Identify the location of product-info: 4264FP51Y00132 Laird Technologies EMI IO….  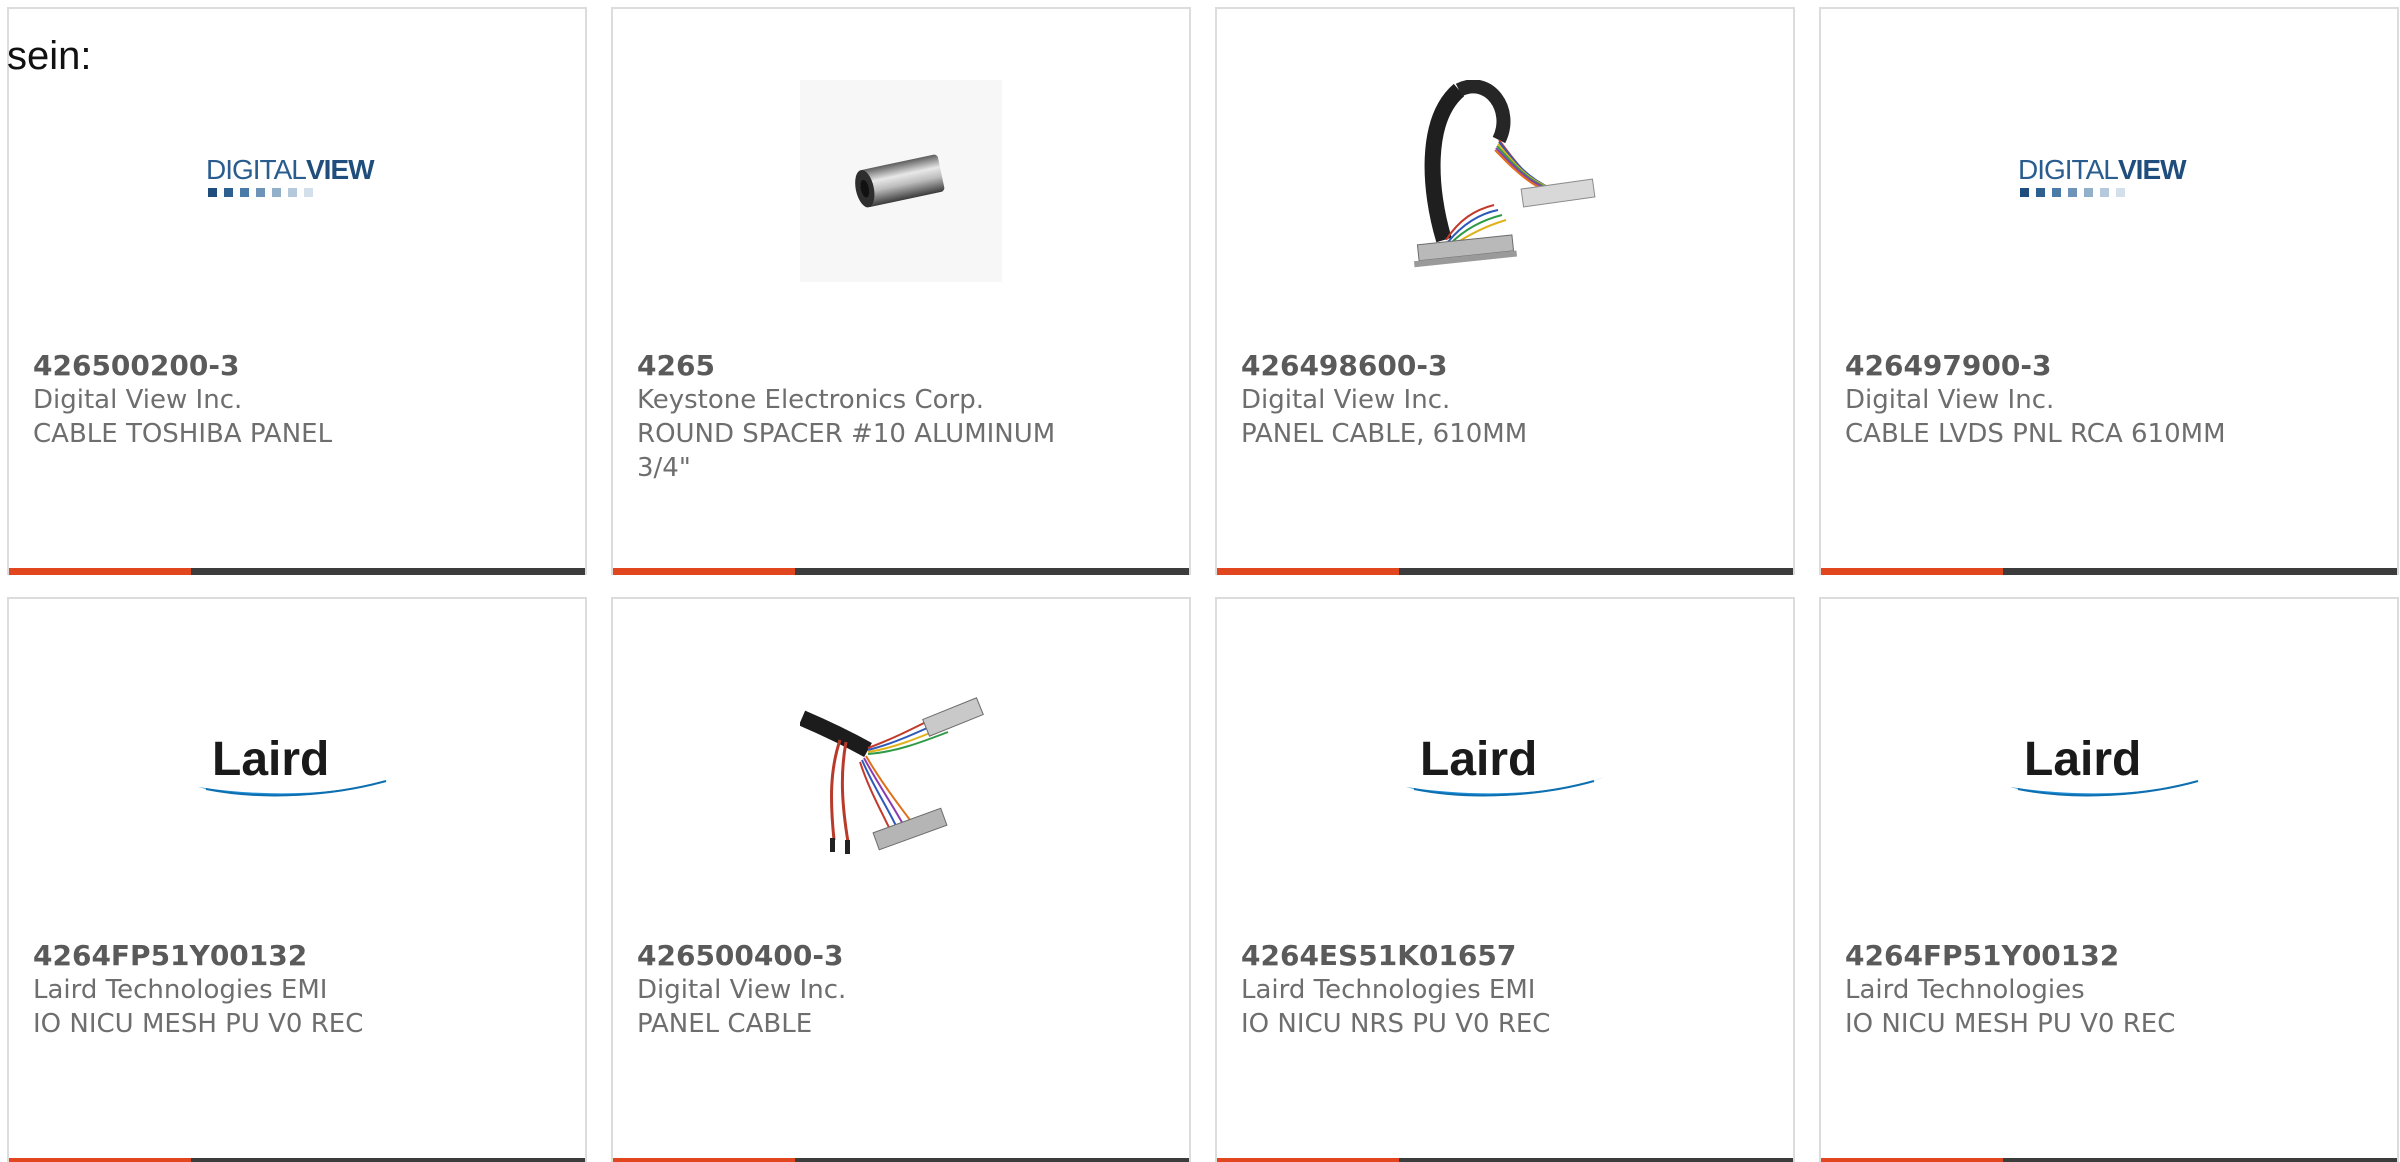
(253, 990).